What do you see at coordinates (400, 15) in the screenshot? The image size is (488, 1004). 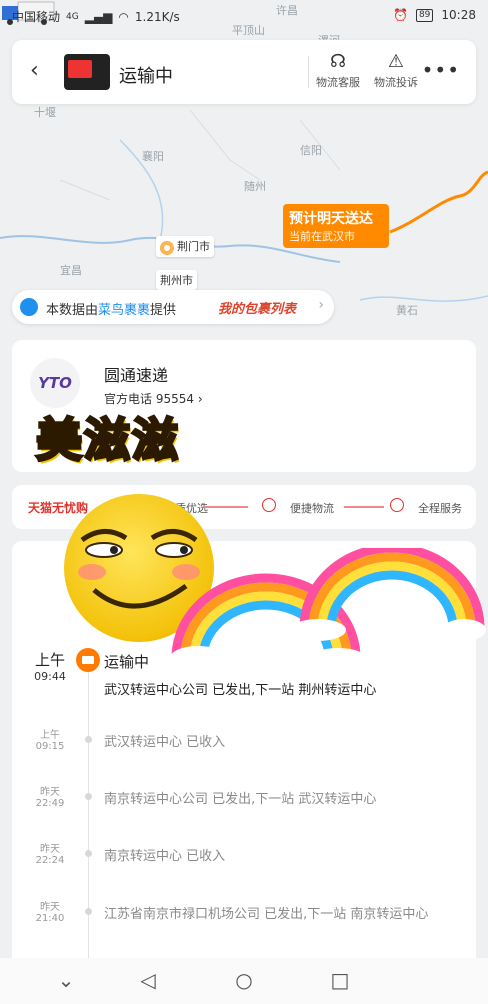 I see `alarm-icon: ⏰` at bounding box center [400, 15].